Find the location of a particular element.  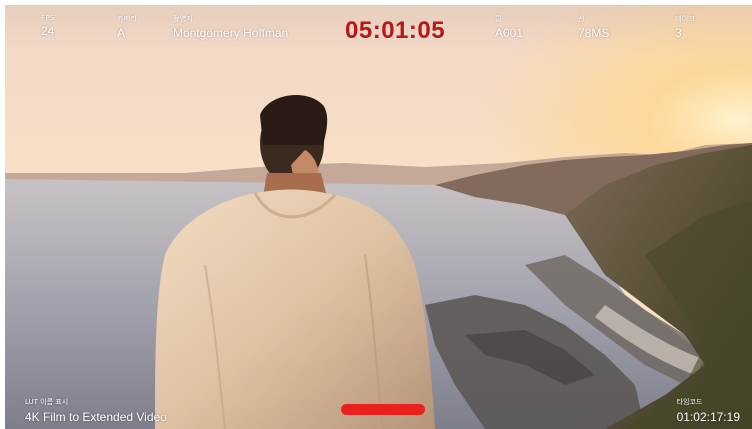

reel-value: A001 is located at coordinates (509, 33).